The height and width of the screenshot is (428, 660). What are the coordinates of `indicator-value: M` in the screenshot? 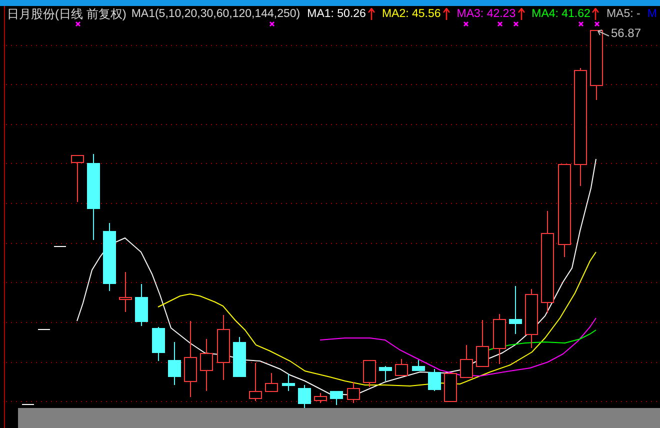 It's located at (652, 14).